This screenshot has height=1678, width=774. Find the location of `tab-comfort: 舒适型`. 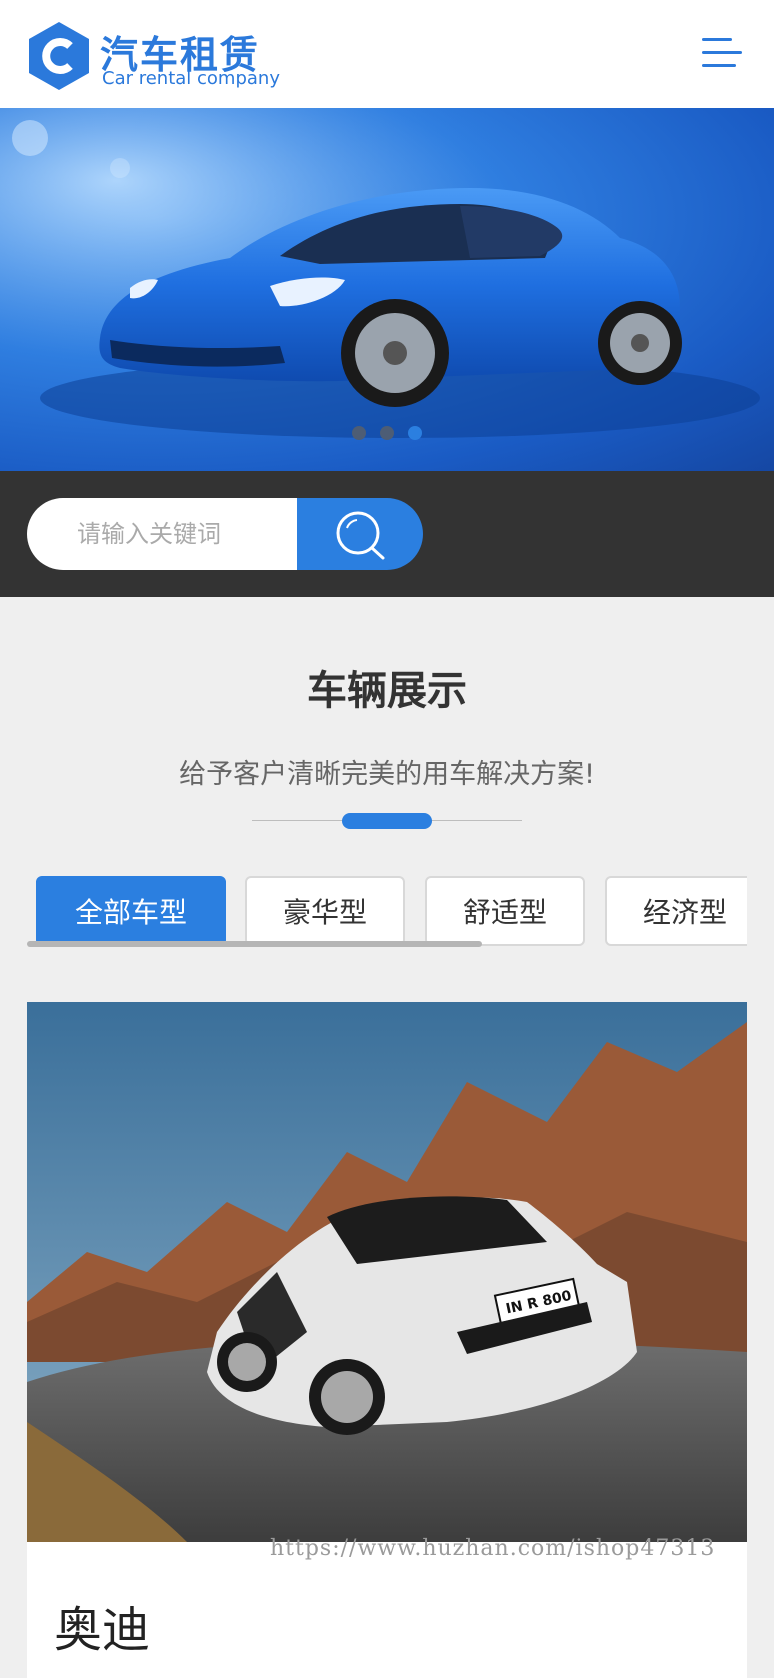

tab-comfort: 舒适型 is located at coordinates (505, 911).